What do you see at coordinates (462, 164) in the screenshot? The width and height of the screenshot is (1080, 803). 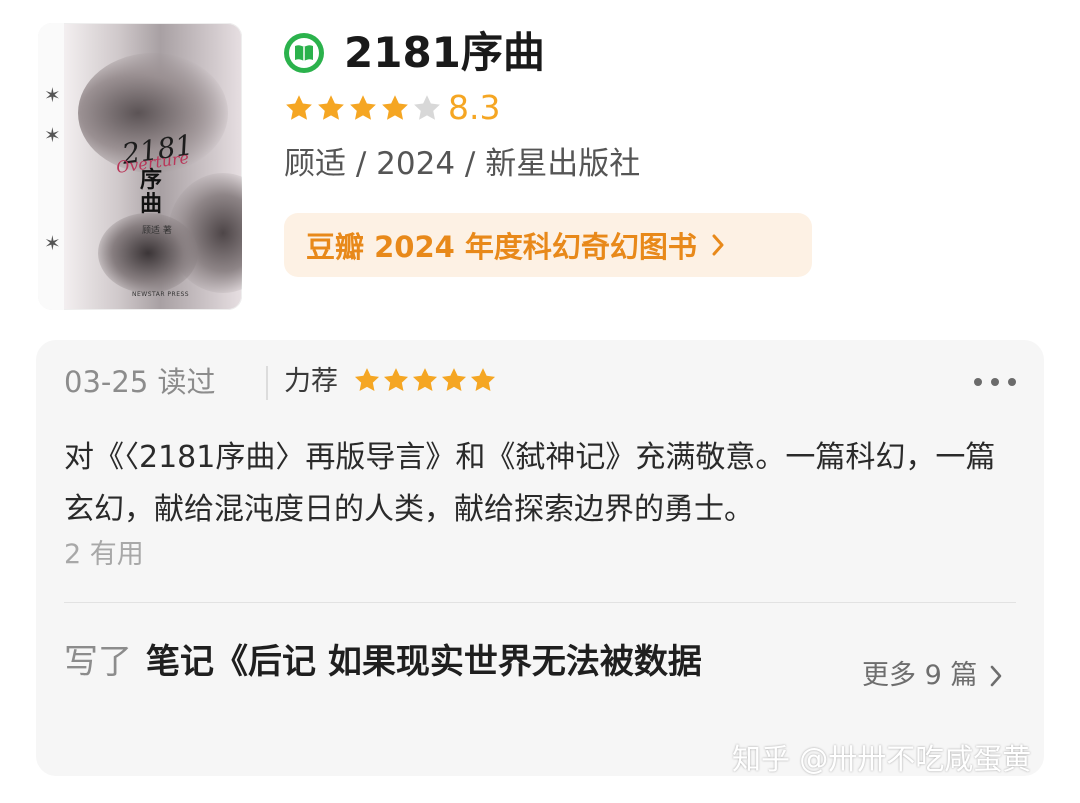 I see `book-meta: 顾适 / 2024 / 新星出版社` at bounding box center [462, 164].